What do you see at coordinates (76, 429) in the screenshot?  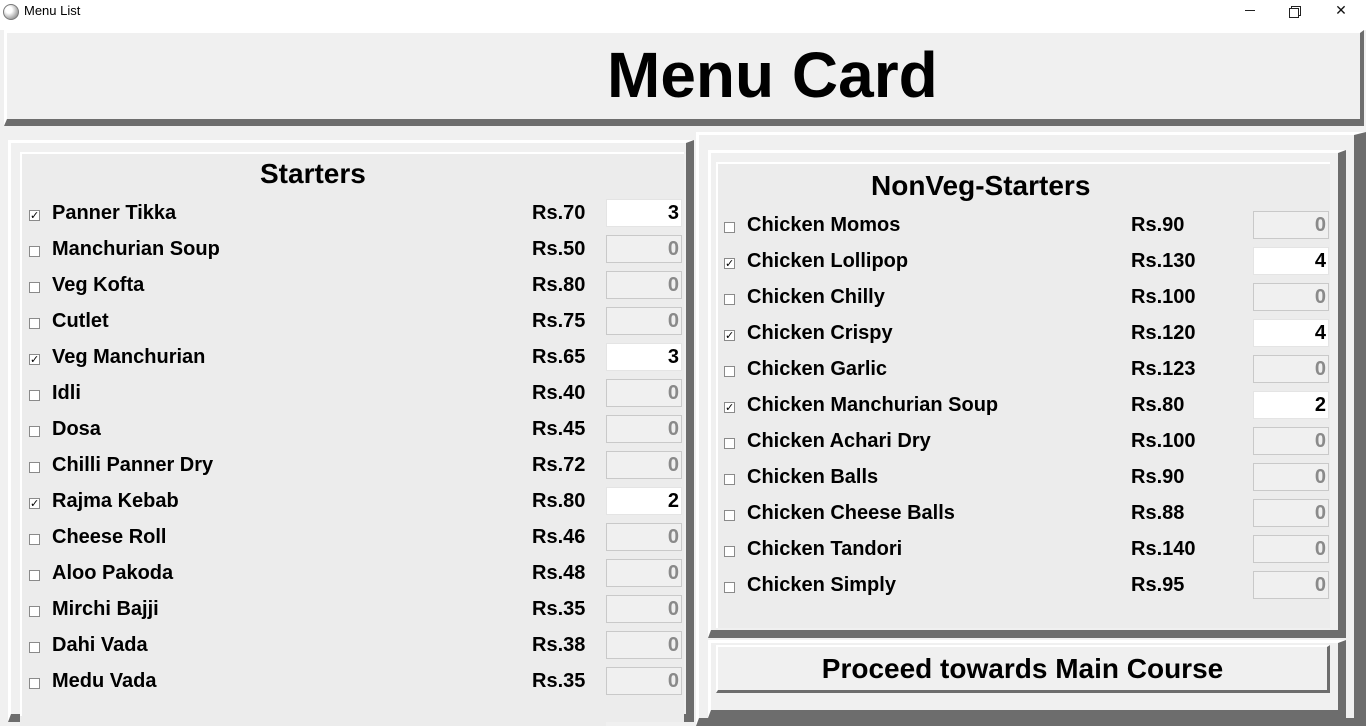 I see `item-name: Dosa` at bounding box center [76, 429].